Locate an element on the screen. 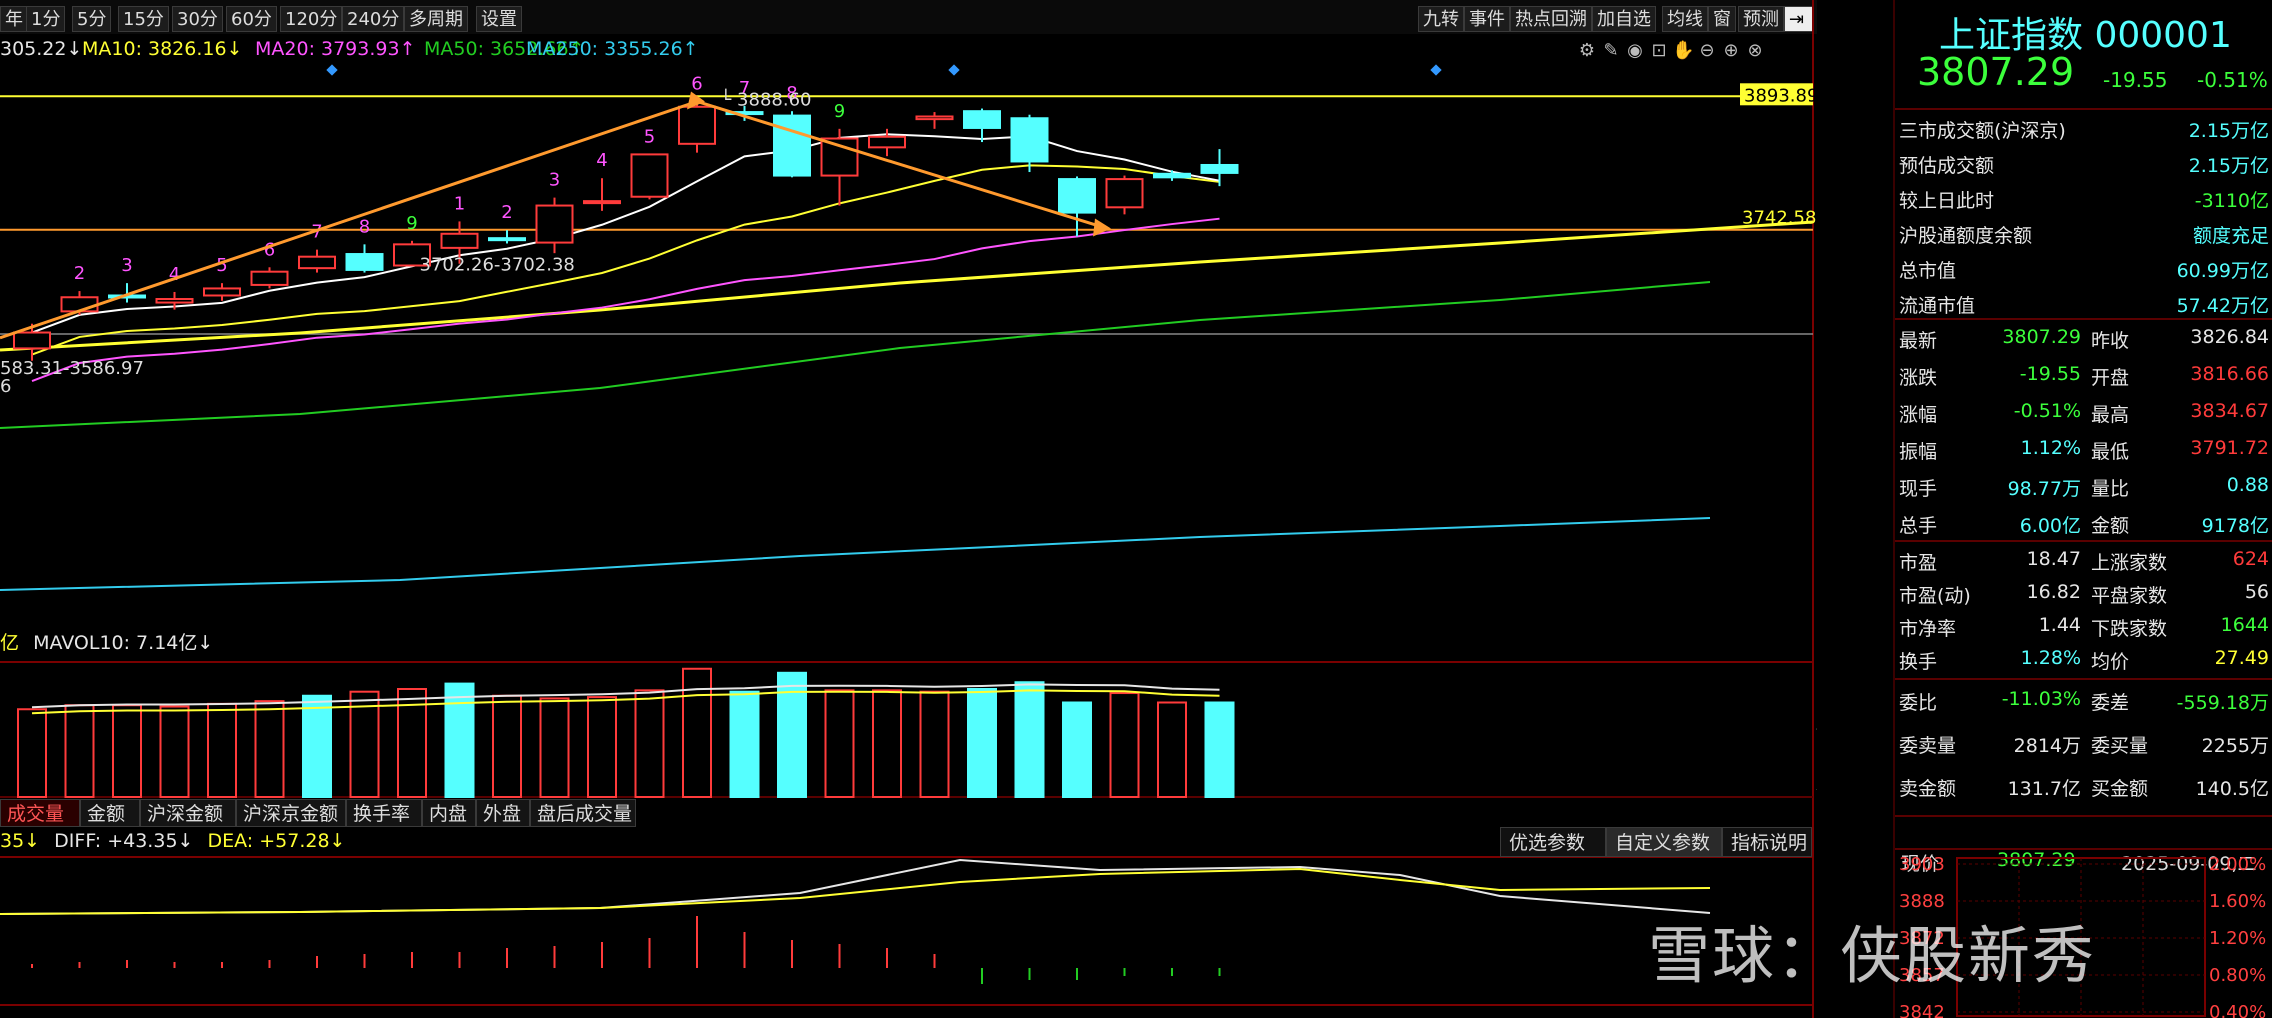 The height and width of the screenshot is (1018, 2272). mini-right-tick: 0.40% is located at coordinates (2237, 1010).